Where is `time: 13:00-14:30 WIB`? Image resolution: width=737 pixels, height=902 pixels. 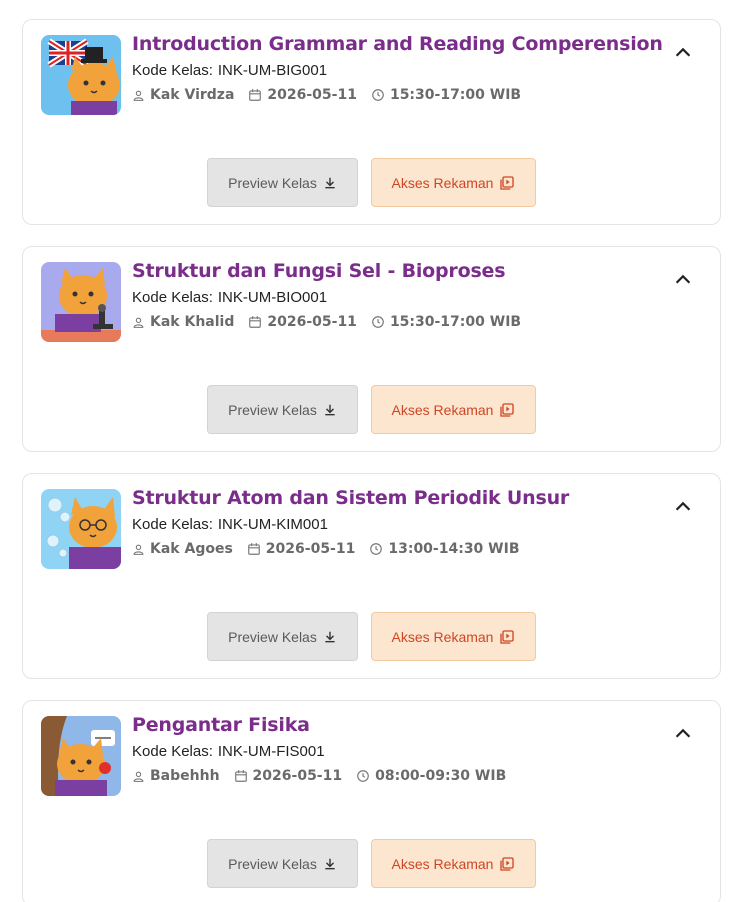 time: 13:00-14:30 WIB is located at coordinates (444, 549).